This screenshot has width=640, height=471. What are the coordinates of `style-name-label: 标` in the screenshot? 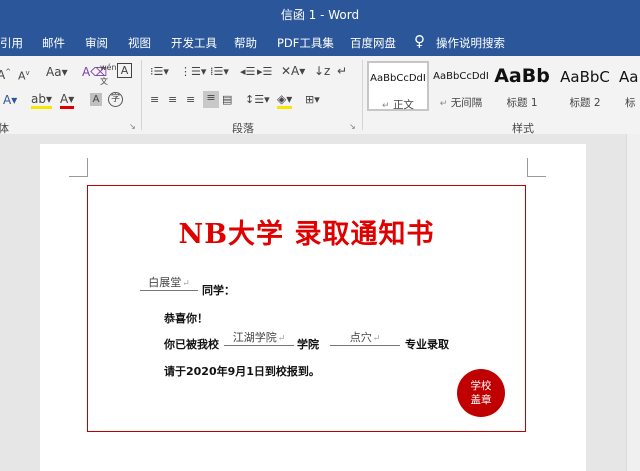 It's located at (630, 103).